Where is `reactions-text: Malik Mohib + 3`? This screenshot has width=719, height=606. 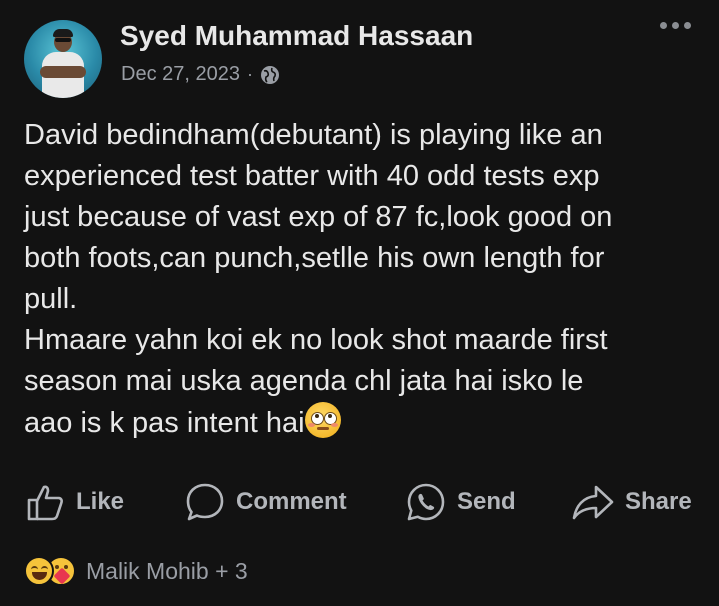
reactions-text: Malik Mohib + 3 is located at coordinates (167, 570).